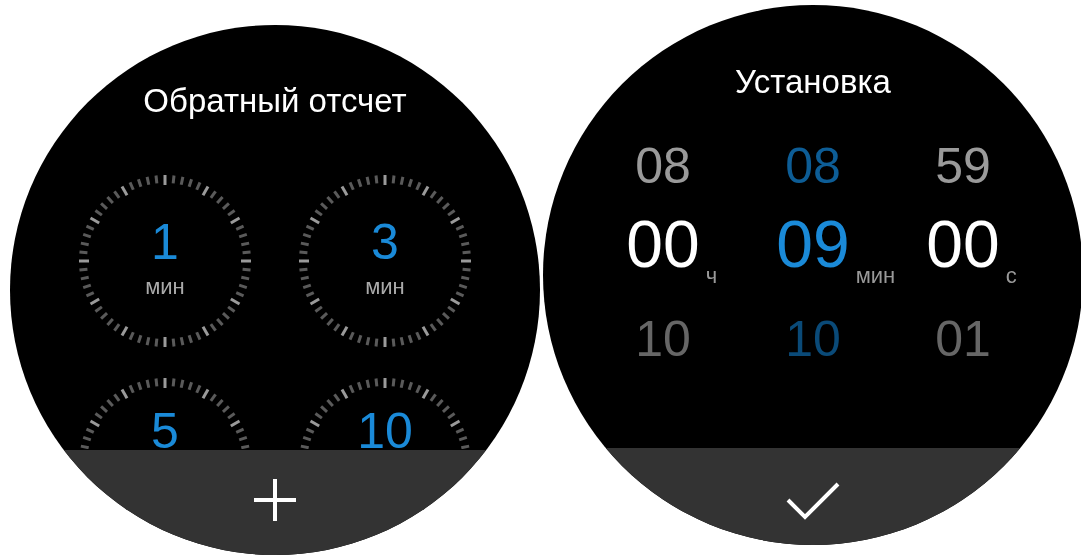  I want to click on timer-preset-button: 10, so click(385, 412).